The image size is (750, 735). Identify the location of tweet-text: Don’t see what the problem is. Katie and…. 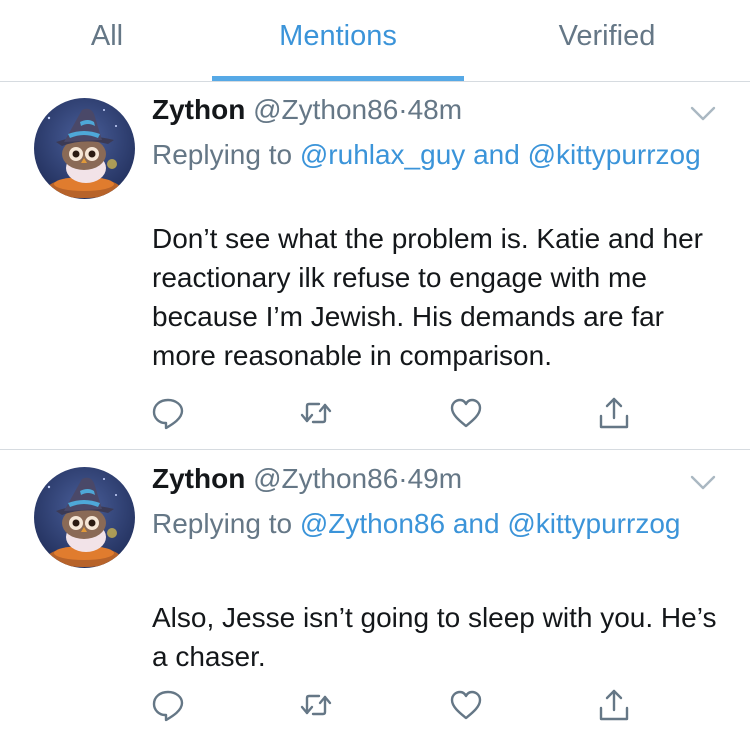
(427, 297).